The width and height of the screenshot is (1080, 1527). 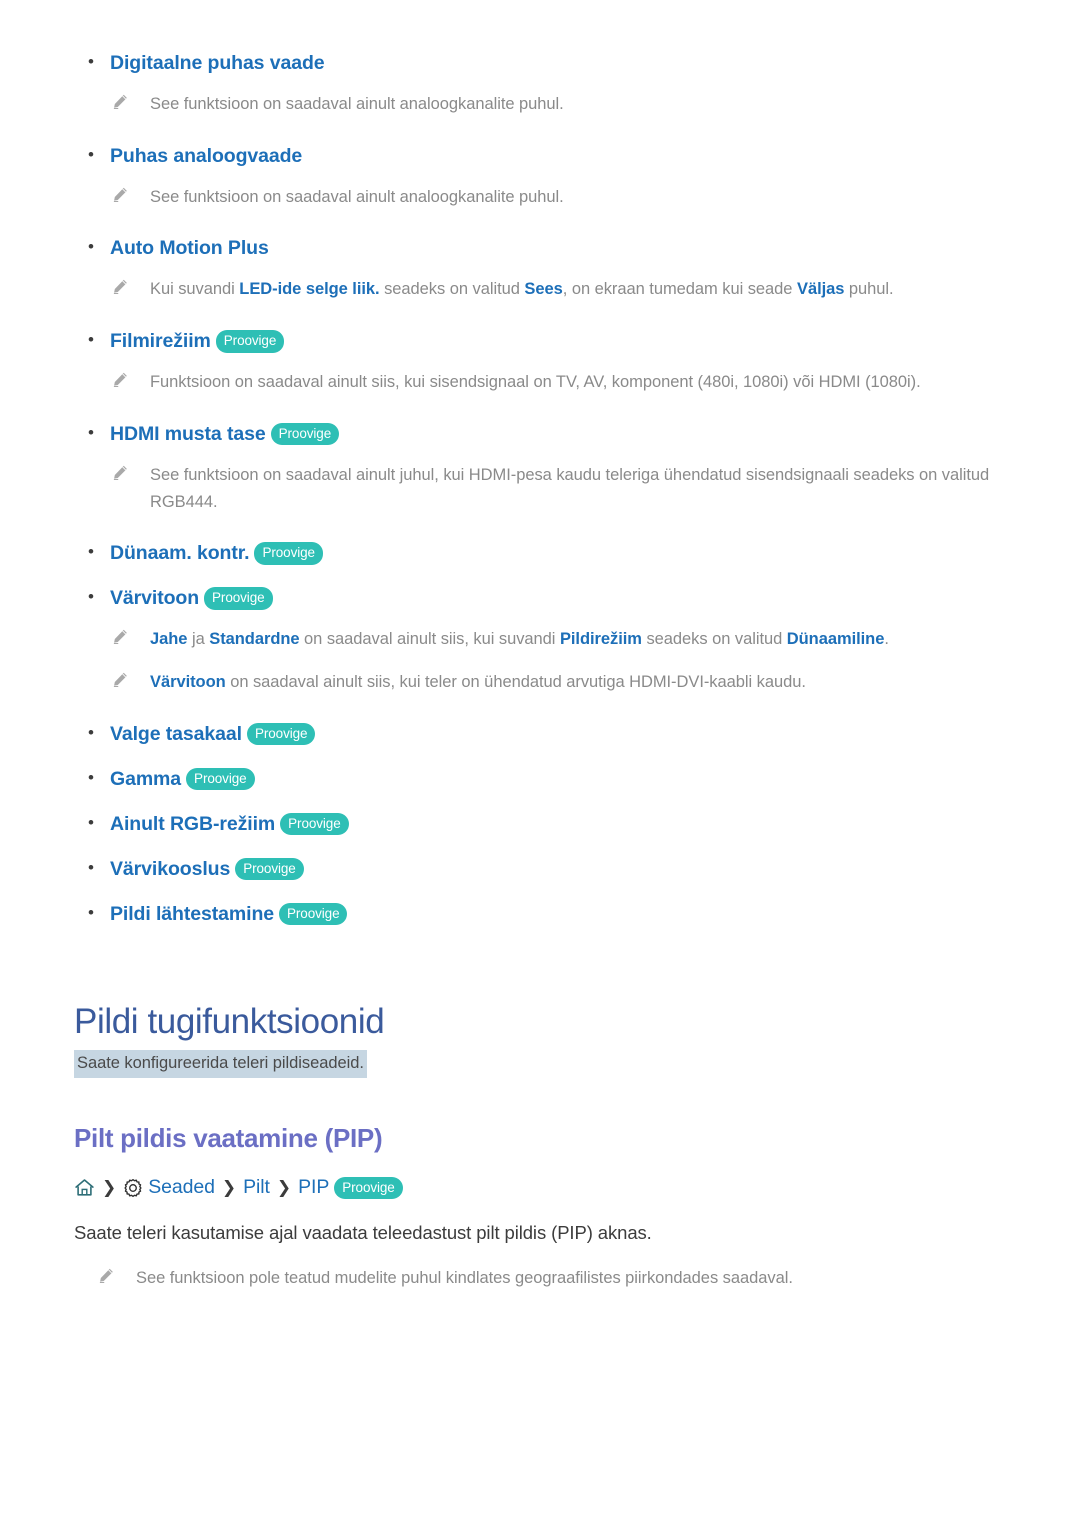 What do you see at coordinates (213, 734) in the screenshot?
I see `feature-item-label: Valge tasakaal Proovige` at bounding box center [213, 734].